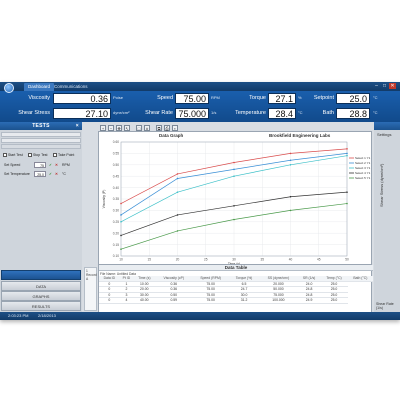 The width and height of the screenshot is (400, 400). I want to click on settings-label: Settings, so click(384, 134).